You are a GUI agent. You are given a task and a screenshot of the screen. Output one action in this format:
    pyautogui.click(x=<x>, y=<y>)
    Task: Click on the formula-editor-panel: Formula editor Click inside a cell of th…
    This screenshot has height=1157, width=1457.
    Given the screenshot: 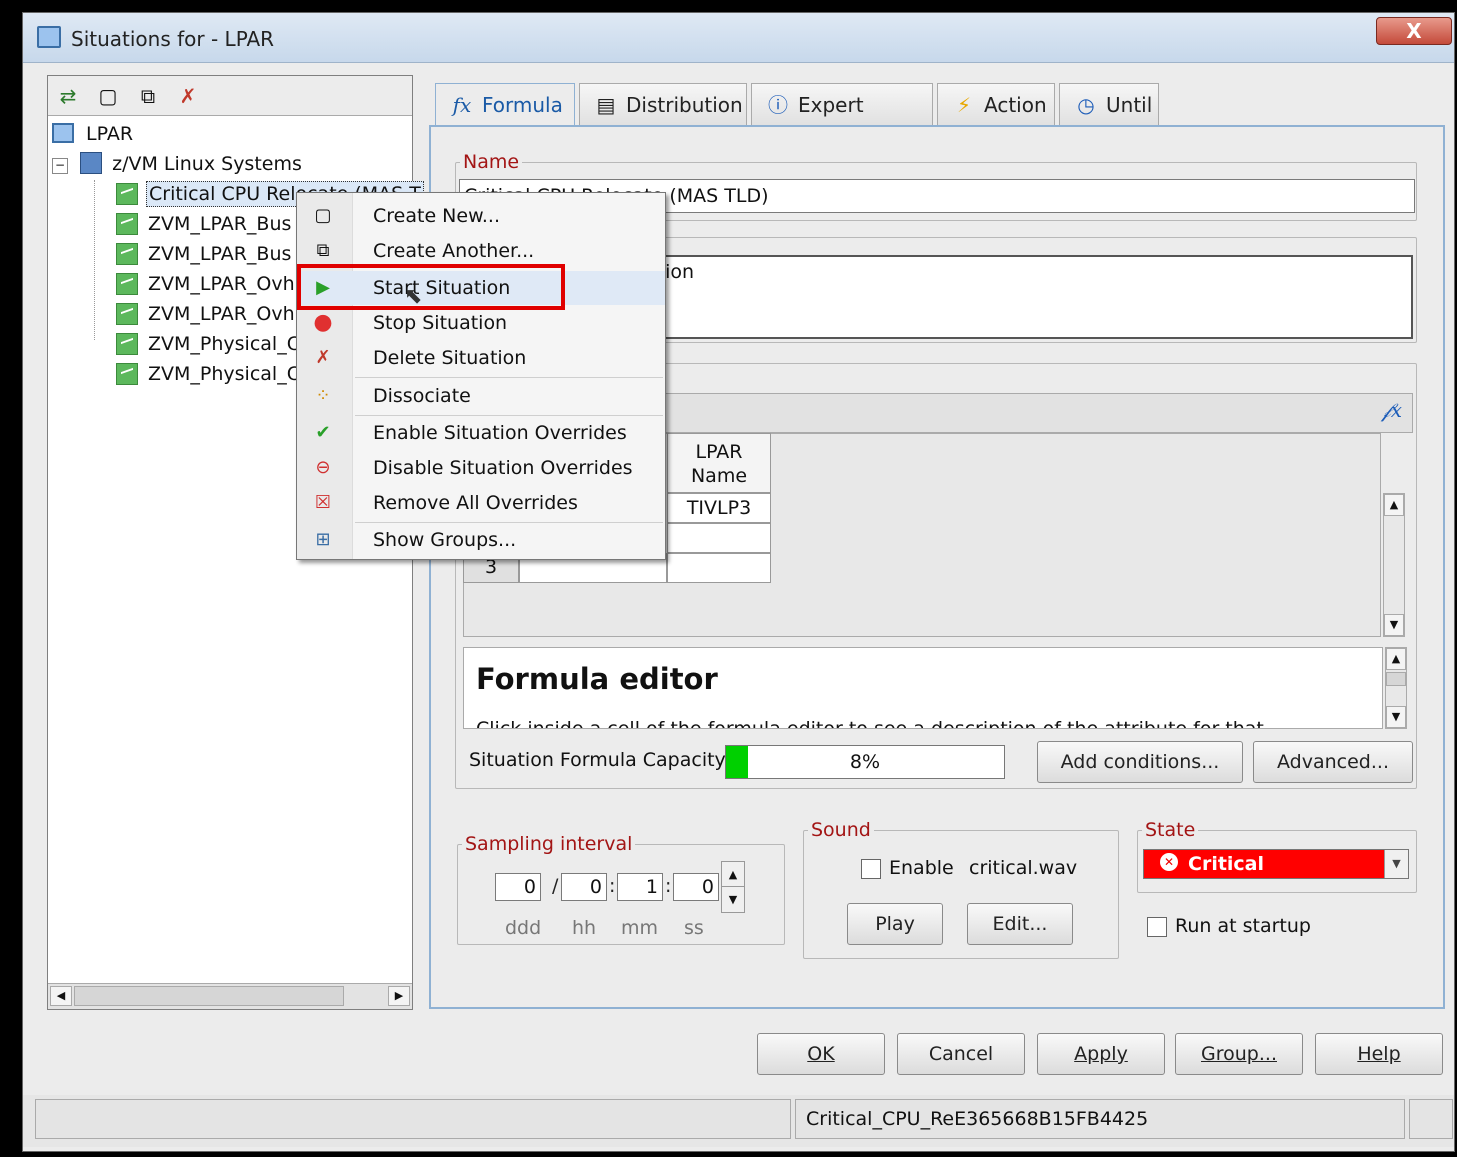 What is the action you would take?
    pyautogui.click(x=923, y=688)
    